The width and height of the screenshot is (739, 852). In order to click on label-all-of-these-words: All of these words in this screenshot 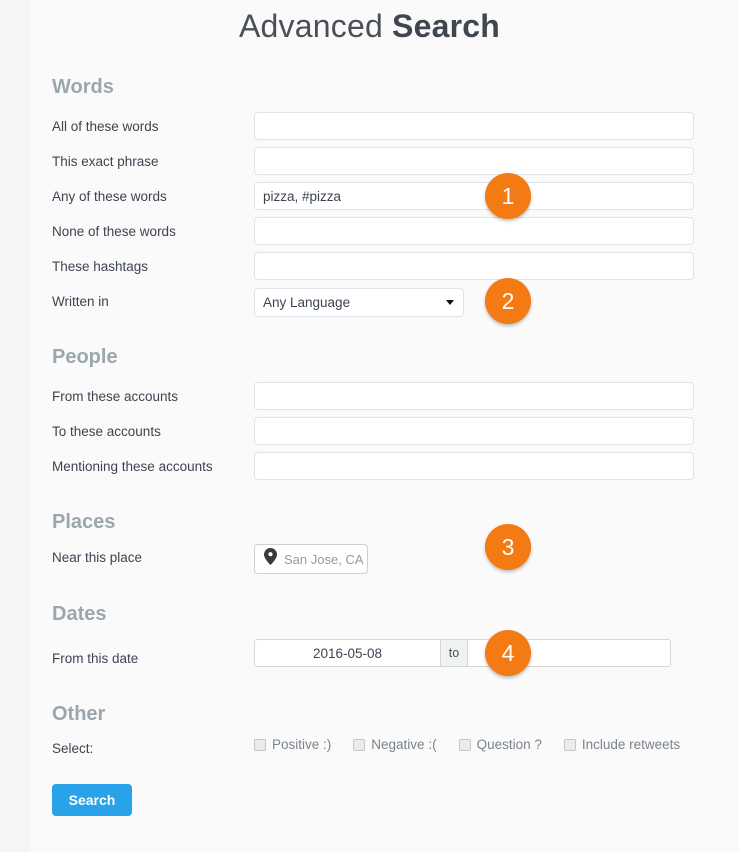, I will do `click(105, 126)`.